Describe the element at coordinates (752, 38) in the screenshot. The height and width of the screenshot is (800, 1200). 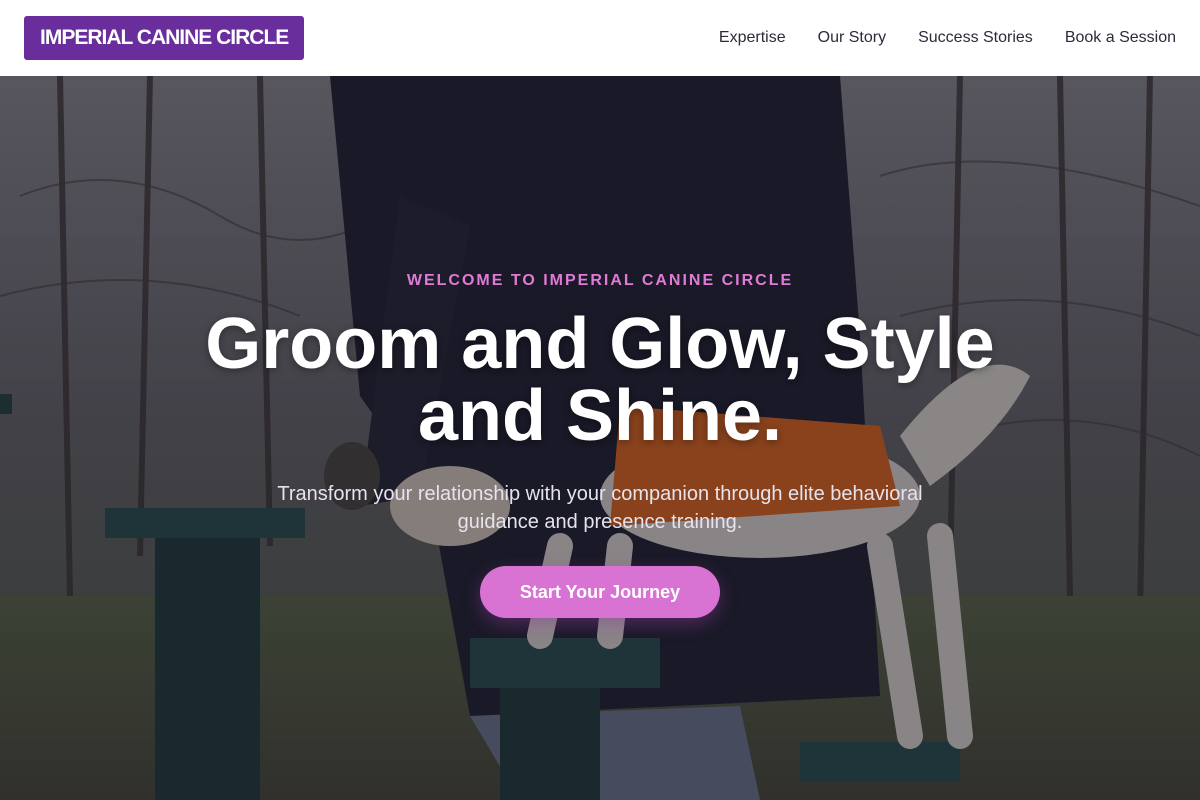
I see `nav-link-expertise: Expertise` at that location.